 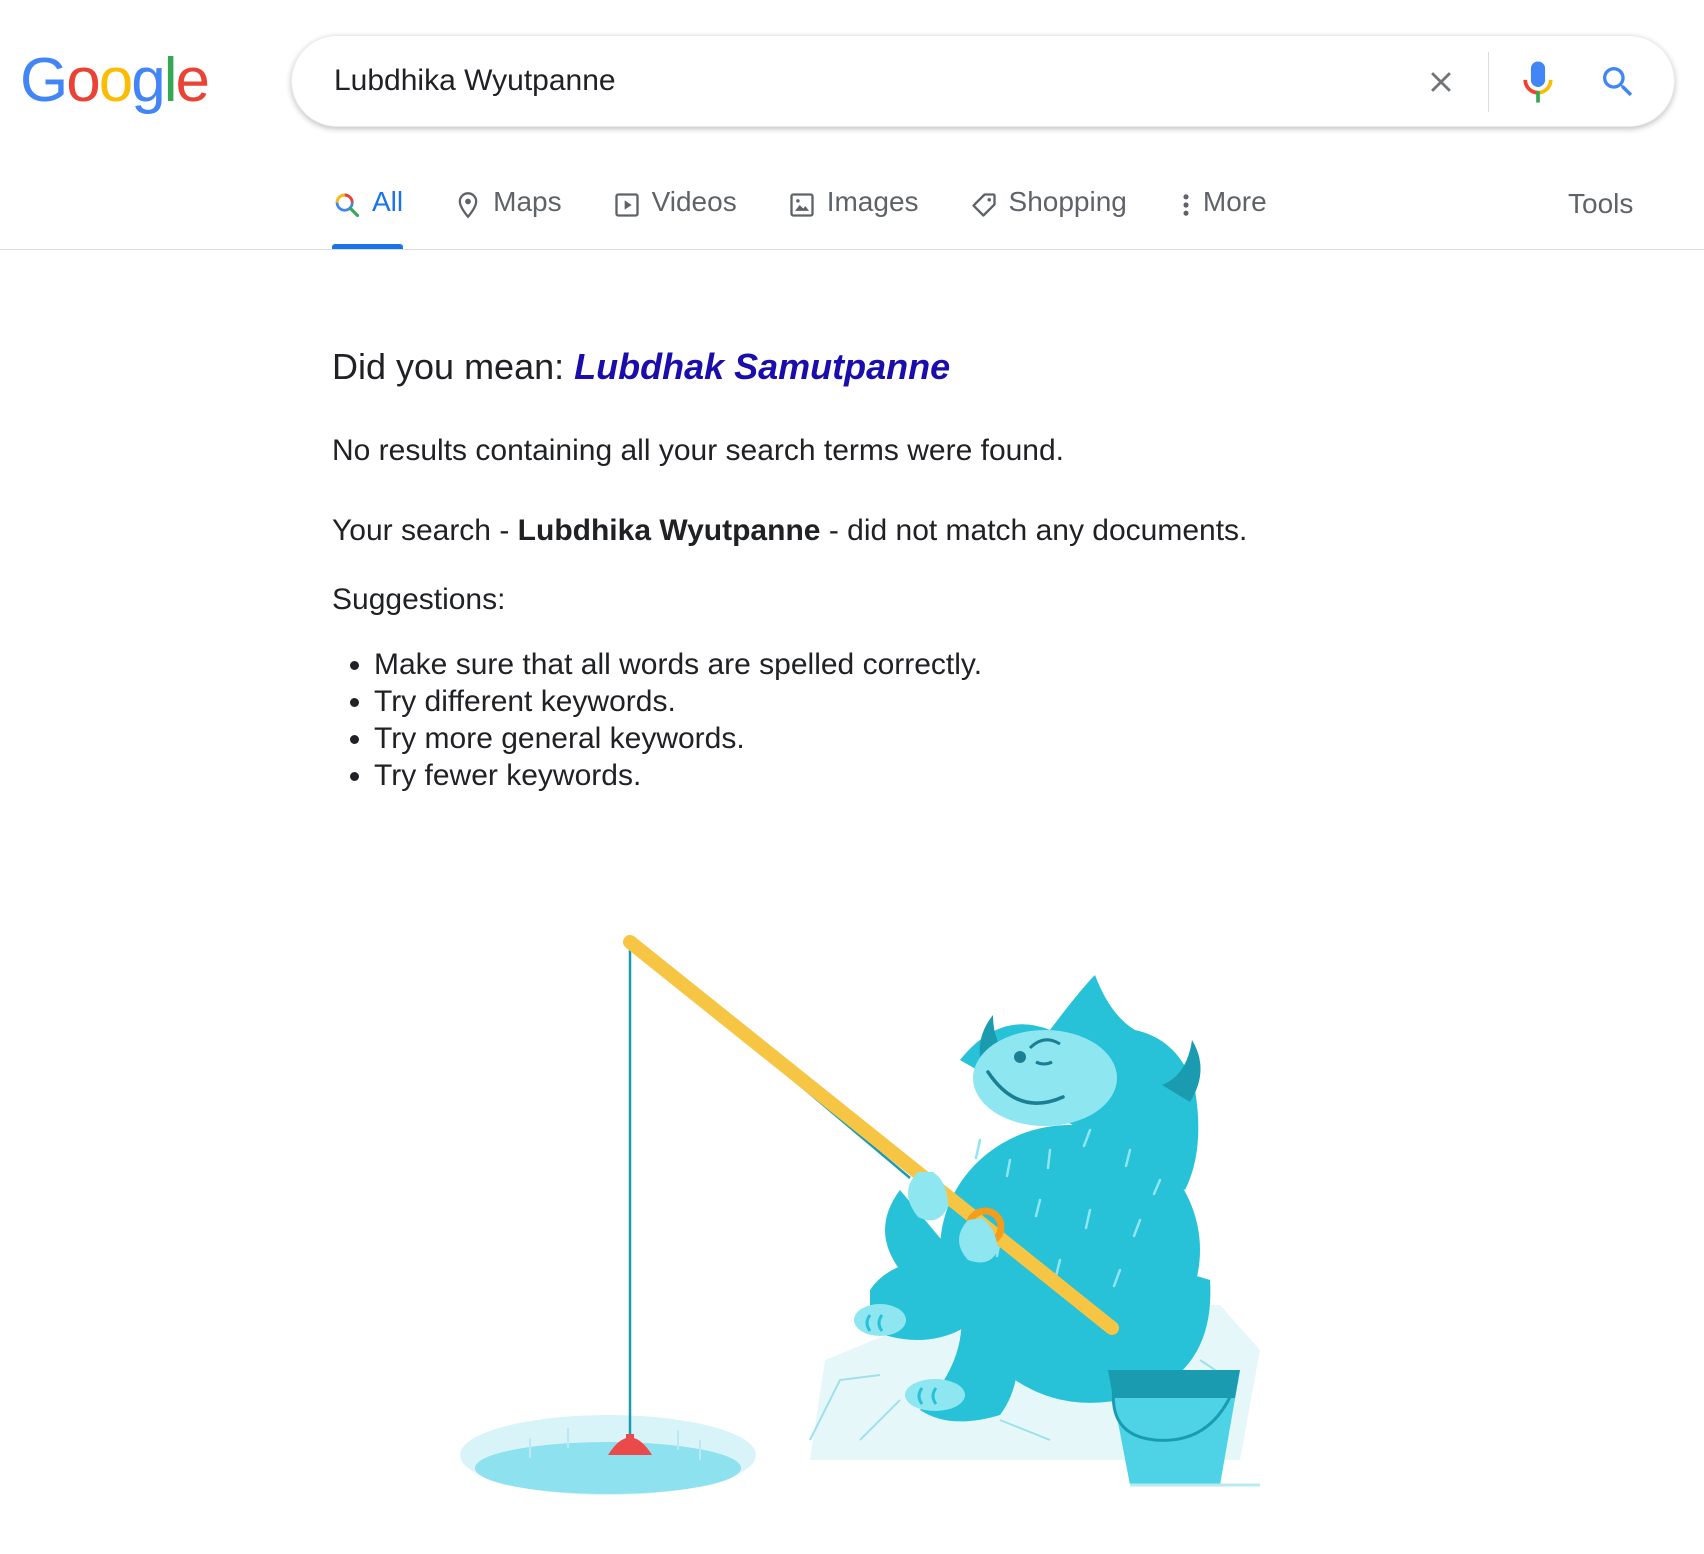 What do you see at coordinates (419, 599) in the screenshot?
I see `suggestions-title: Suggestions:` at bounding box center [419, 599].